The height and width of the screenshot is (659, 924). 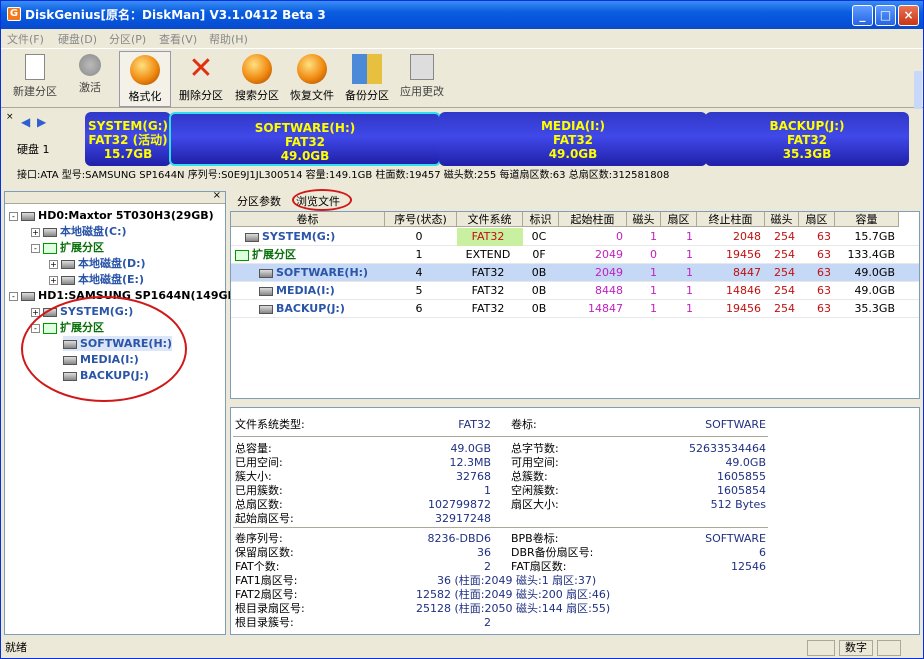 I want to click on detail-label: DBR备份扇区号:, so click(x=552, y=552).